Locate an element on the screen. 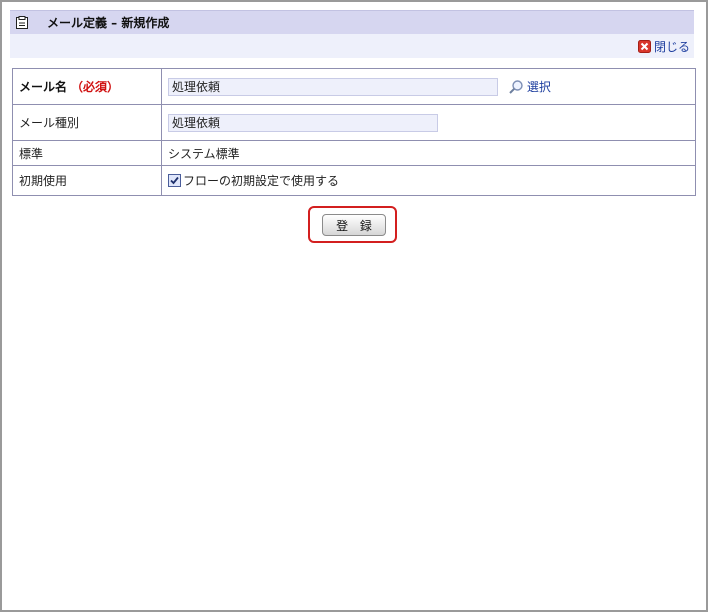 Image resolution: width=708 pixels, height=612 pixels. mail-type-label: メール種別 is located at coordinates (87, 122).